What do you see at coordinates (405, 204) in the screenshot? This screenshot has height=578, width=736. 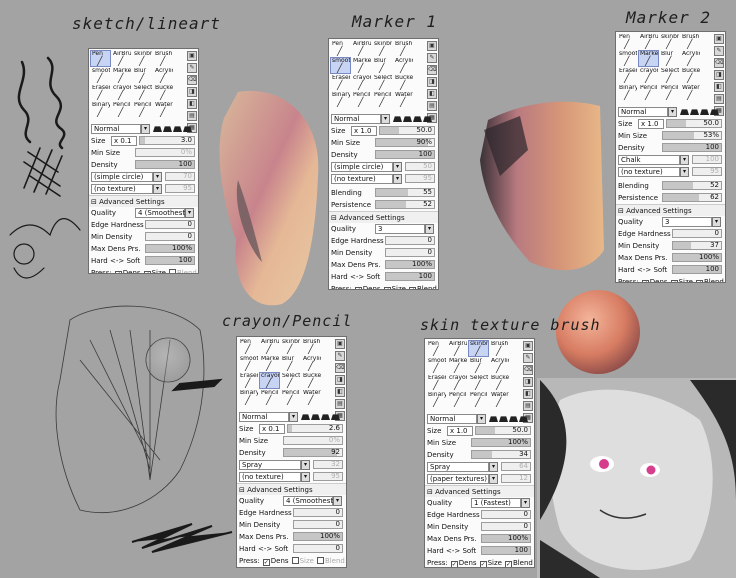 I see `persistence-slider: 52` at bounding box center [405, 204].